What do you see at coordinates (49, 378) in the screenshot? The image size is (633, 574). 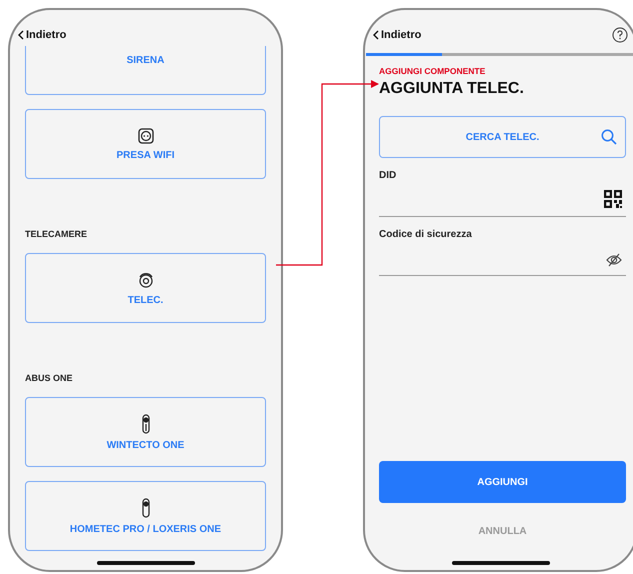 I see `section-heading: ABUS ONE` at bounding box center [49, 378].